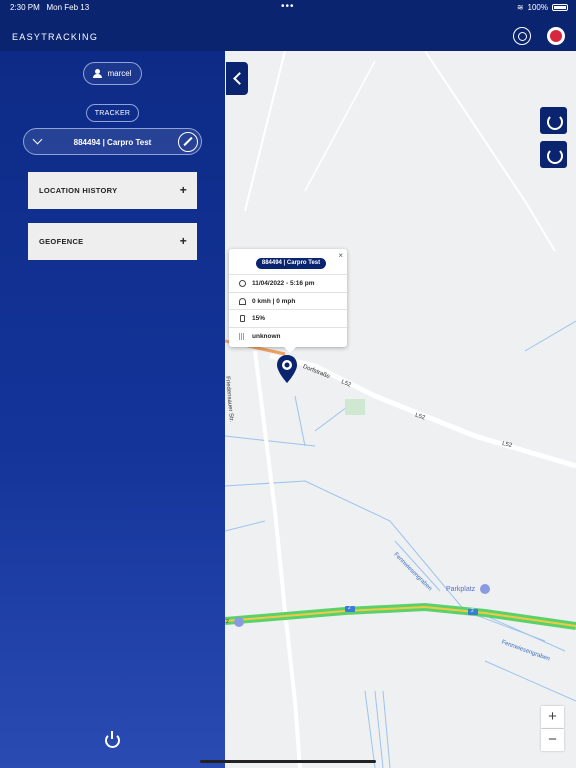 The image size is (576, 768). I want to click on location-history-panel: LOCATION HISTORY +, so click(112, 190).